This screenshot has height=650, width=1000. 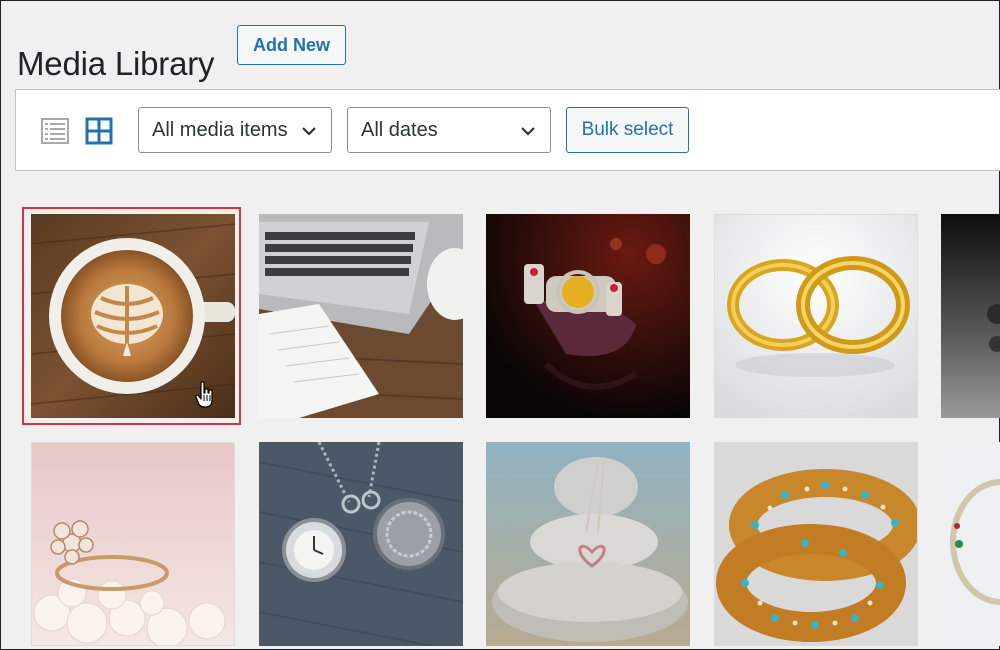 I want to click on media-type-filter: All media items, so click(x=235, y=130).